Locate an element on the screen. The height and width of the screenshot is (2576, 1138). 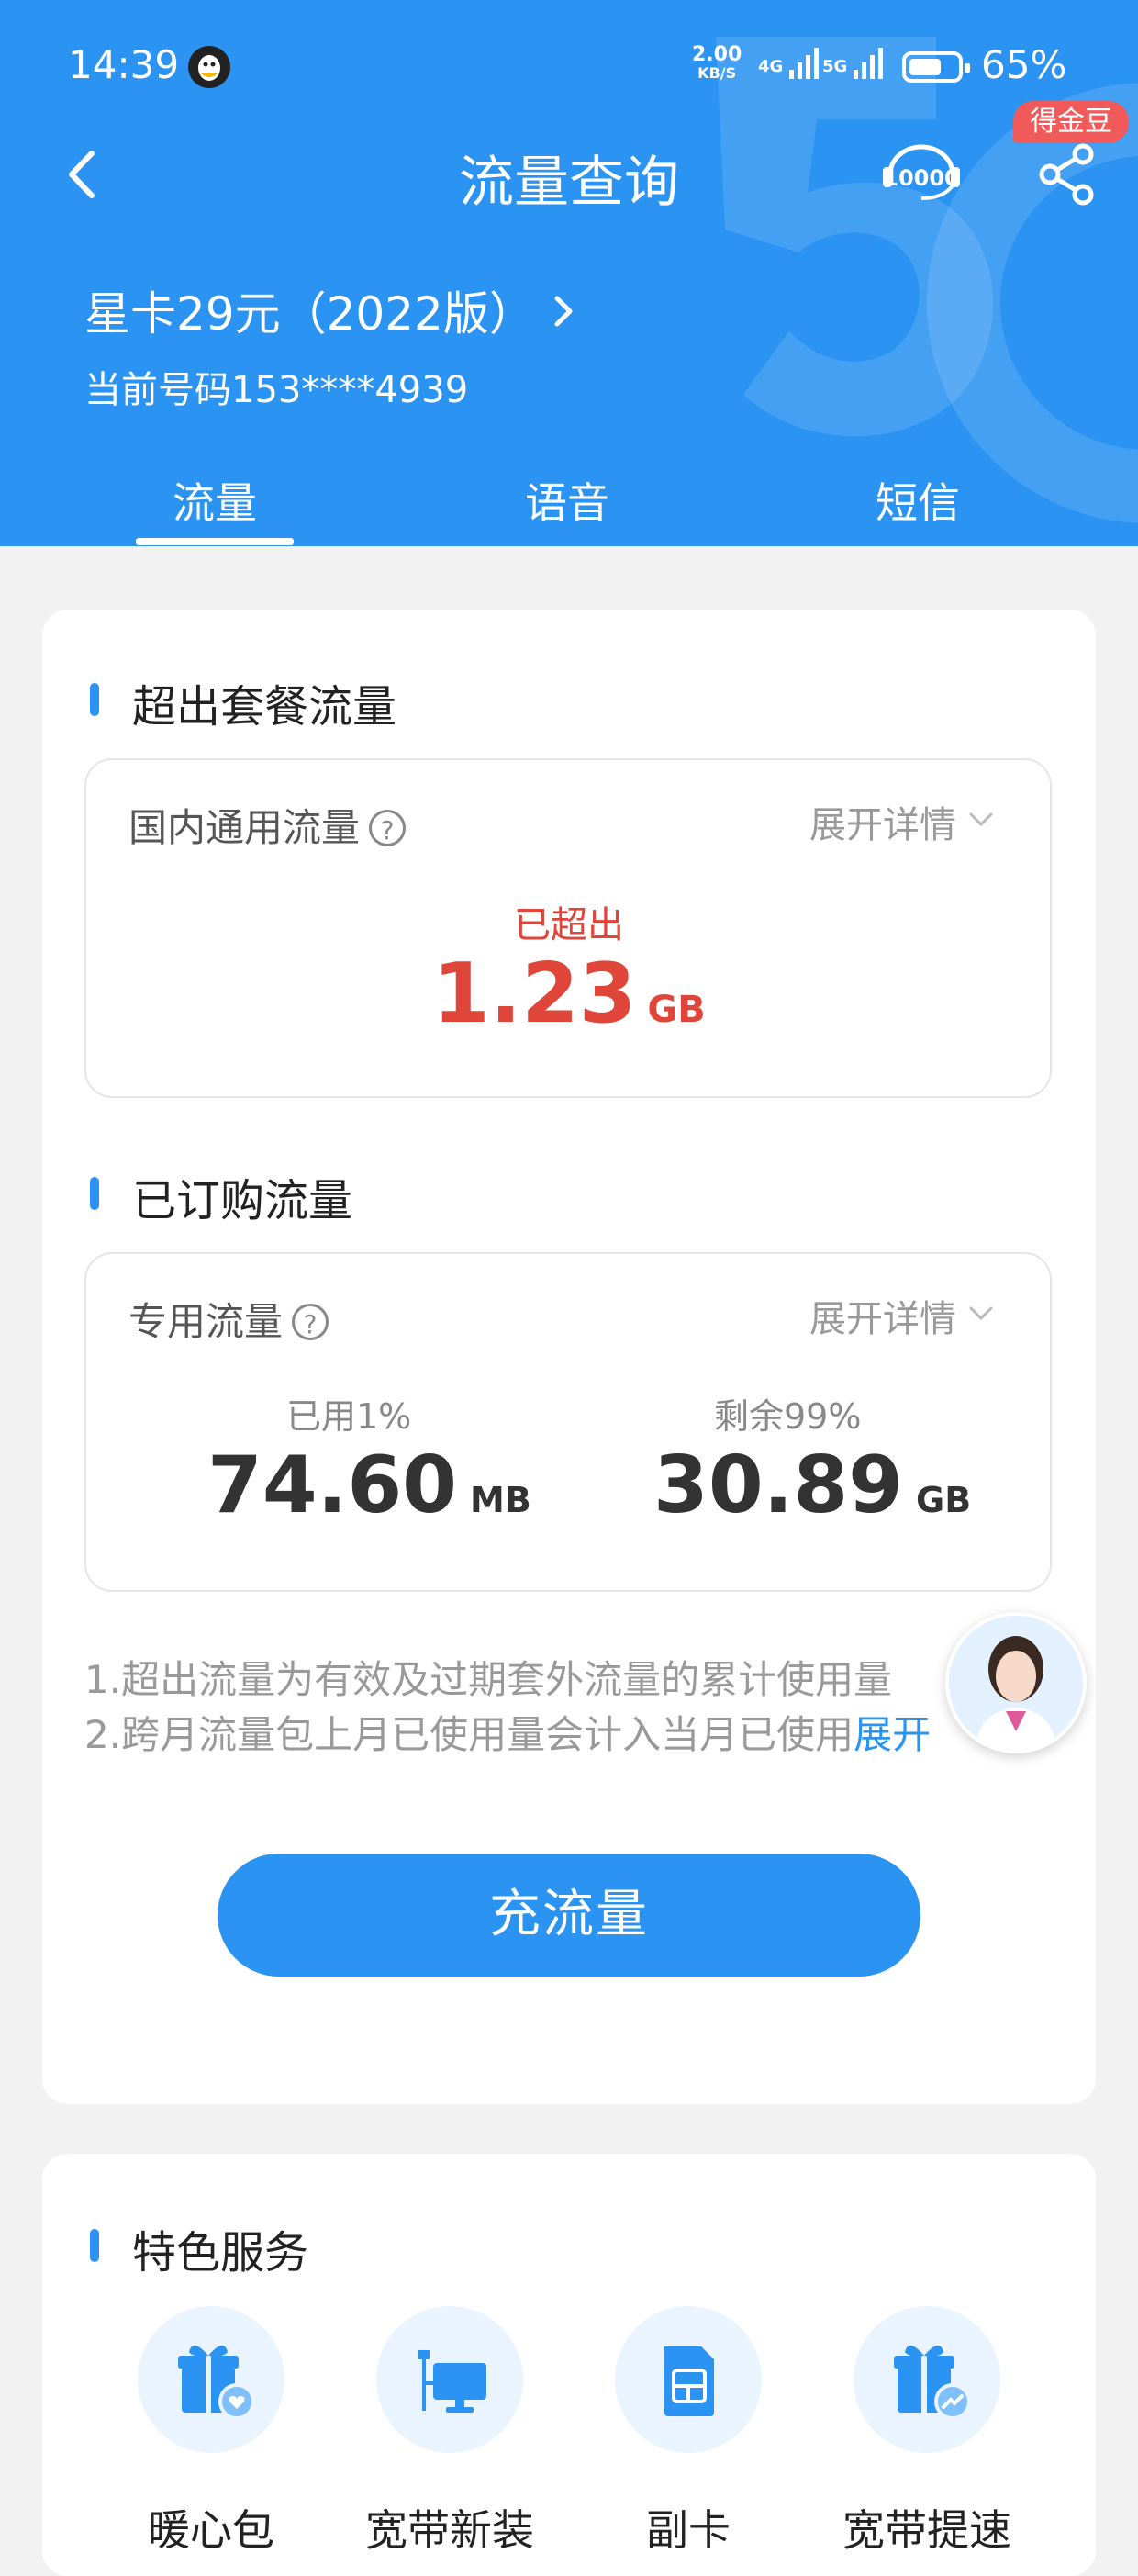
status-time: 14:39 is located at coordinates (124, 64).